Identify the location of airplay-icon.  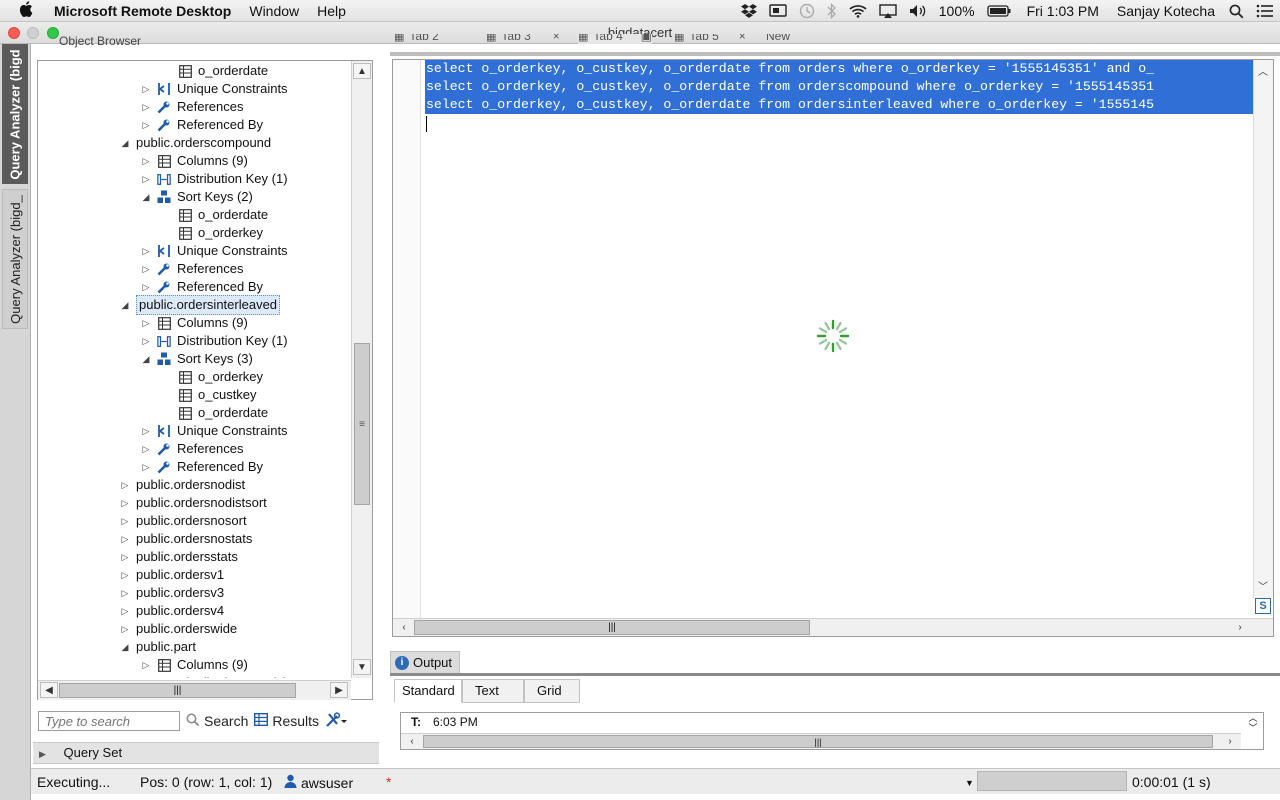
(888, 11).